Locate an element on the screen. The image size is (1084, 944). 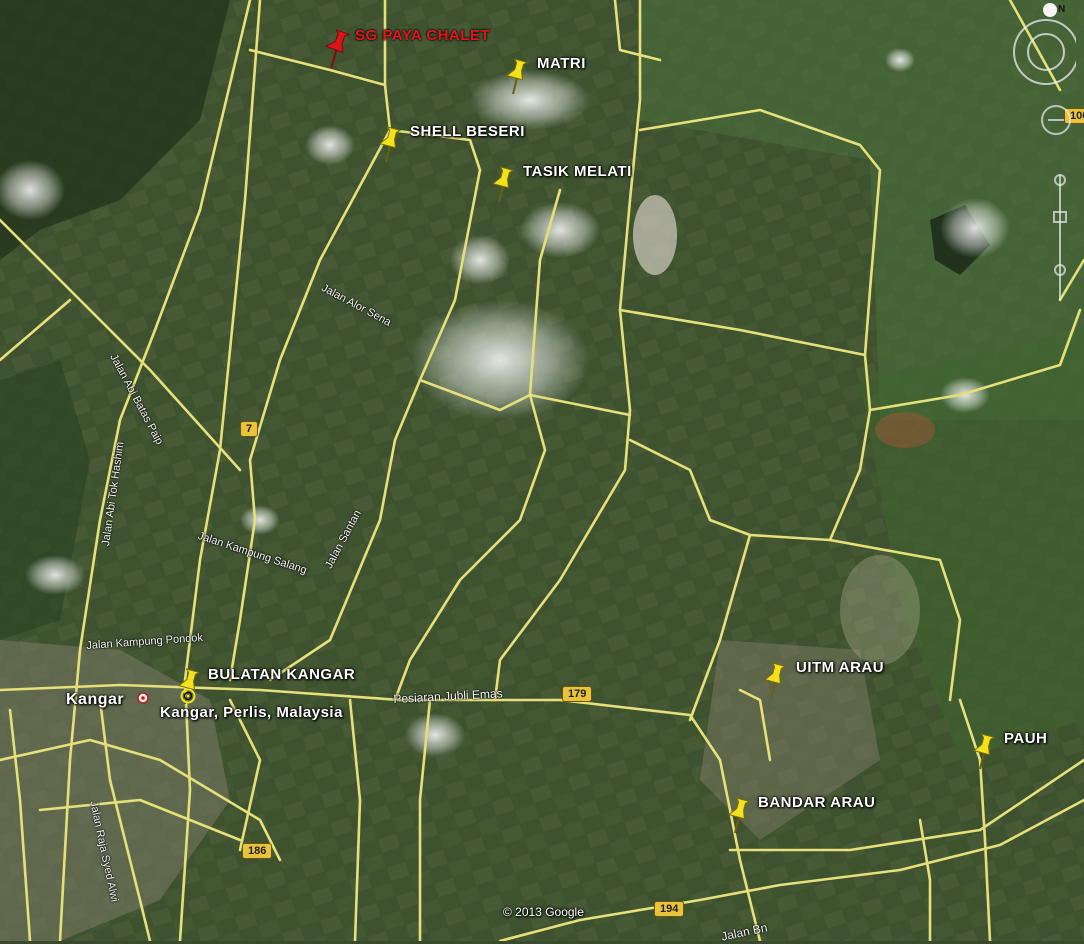
place-label-bandar-arau: BANDAR ARAU is located at coordinates (816, 802).